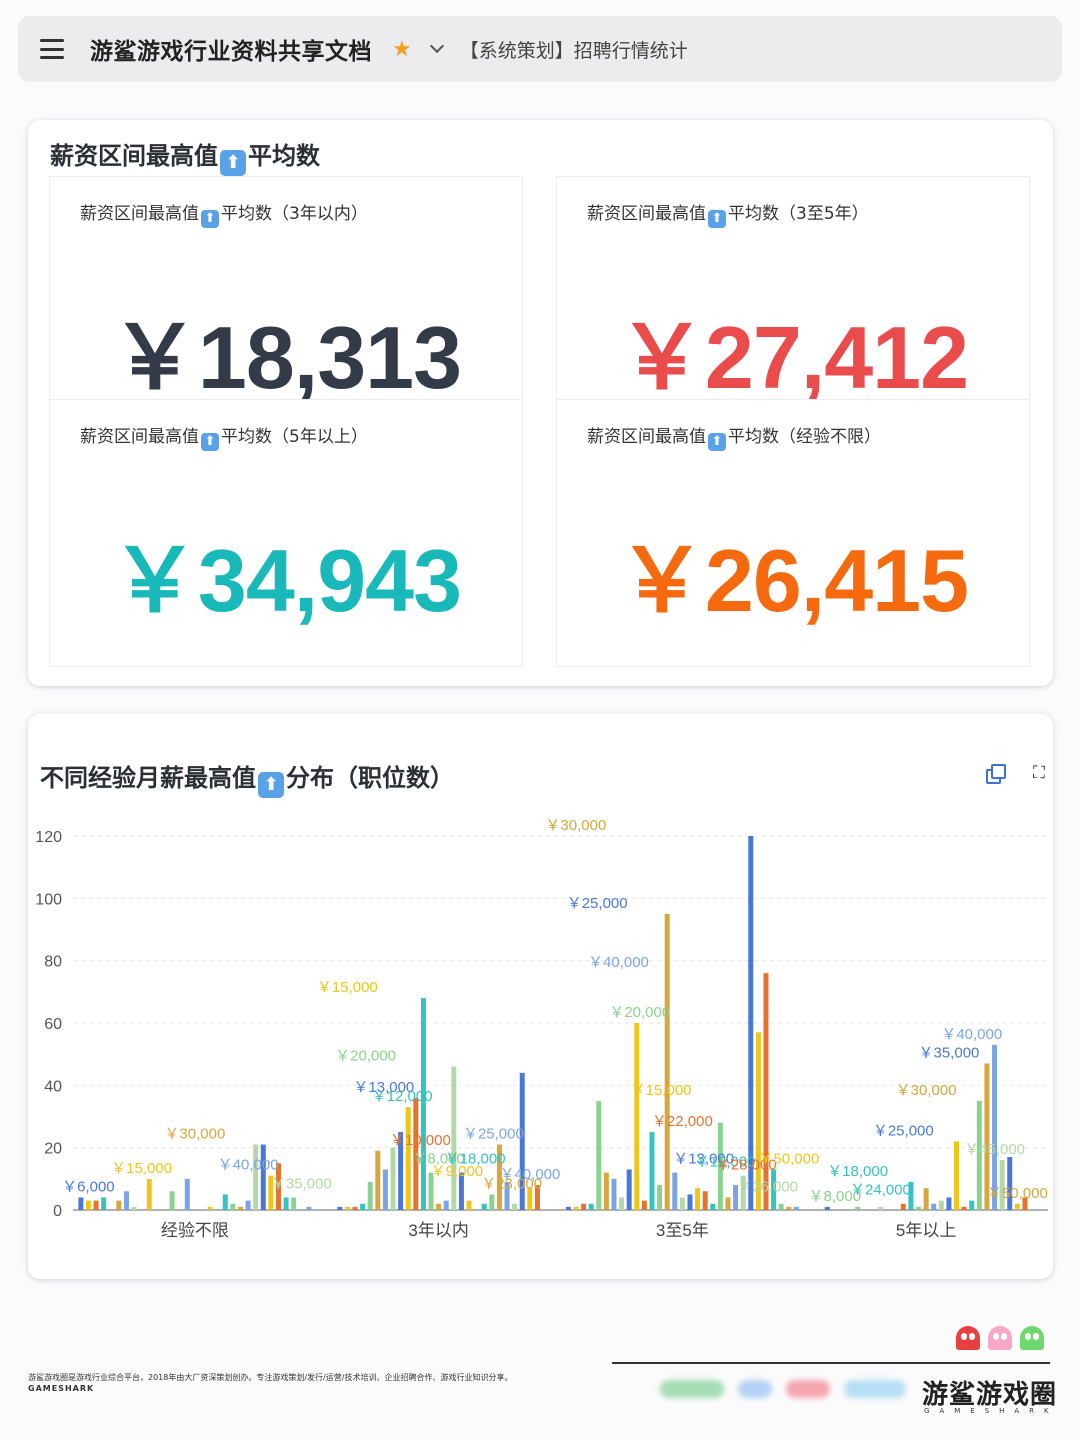 The width and height of the screenshot is (1080, 1440). Describe the element at coordinates (857, 1171) in the screenshot. I see `data-label: ￥18,000` at that location.